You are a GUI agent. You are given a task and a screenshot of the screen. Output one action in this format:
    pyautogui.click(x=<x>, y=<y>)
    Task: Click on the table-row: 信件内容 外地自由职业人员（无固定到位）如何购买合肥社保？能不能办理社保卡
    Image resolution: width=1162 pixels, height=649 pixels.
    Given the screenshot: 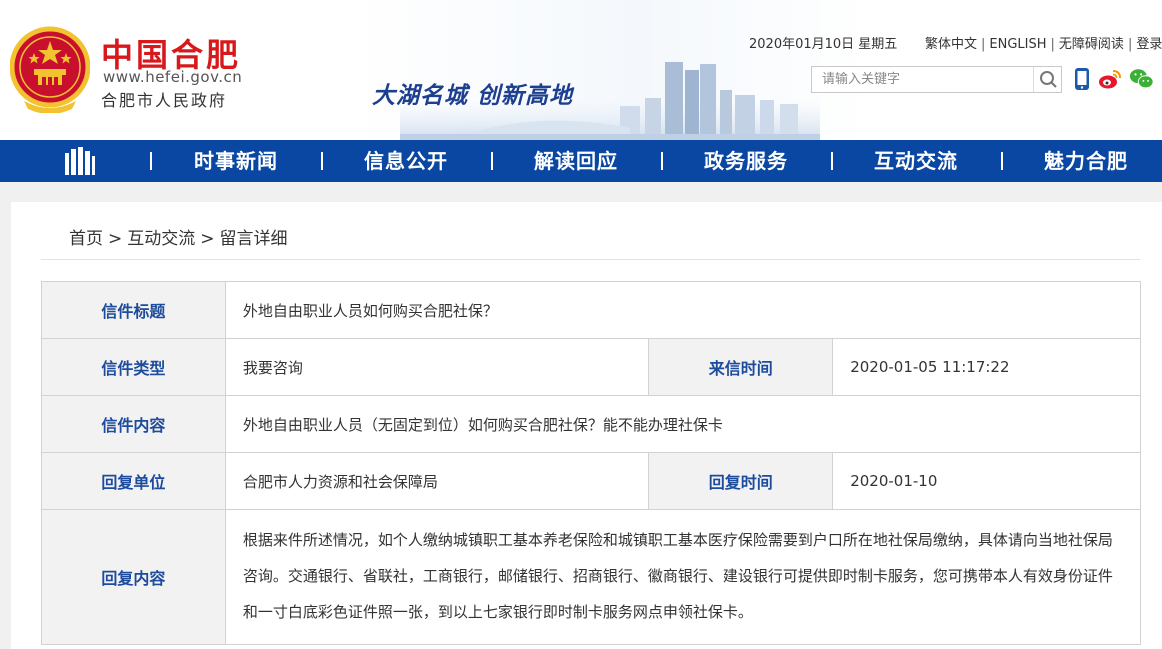 What is the action you would take?
    pyautogui.click(x=591, y=424)
    